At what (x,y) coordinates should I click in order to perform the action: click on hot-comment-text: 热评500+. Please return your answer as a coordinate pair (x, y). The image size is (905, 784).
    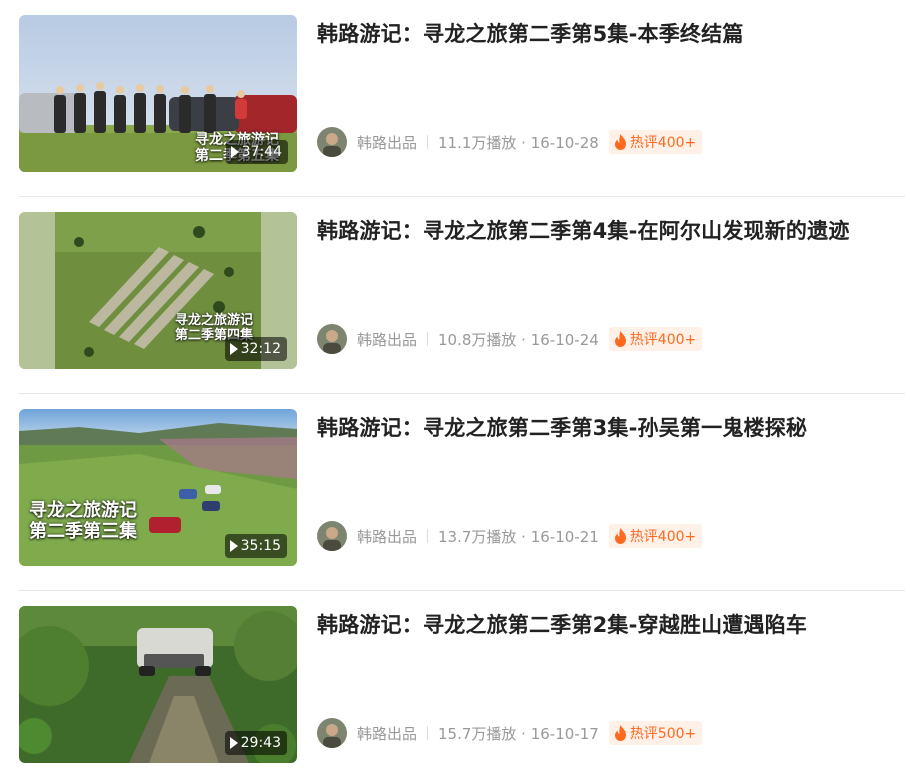
    Looking at the image, I should click on (663, 734).